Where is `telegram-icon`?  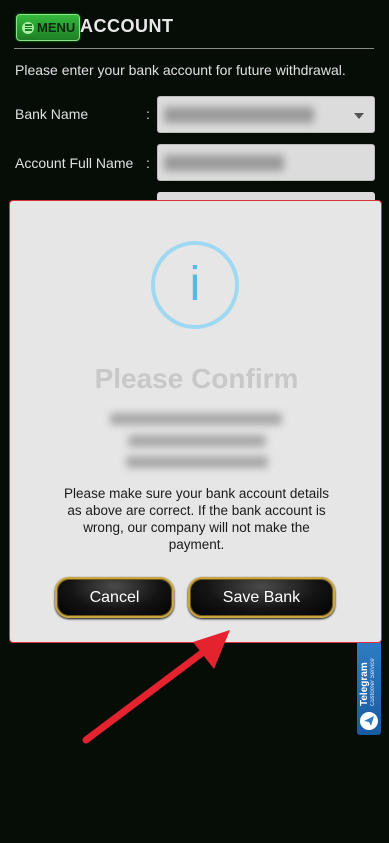 telegram-icon is located at coordinates (369, 721).